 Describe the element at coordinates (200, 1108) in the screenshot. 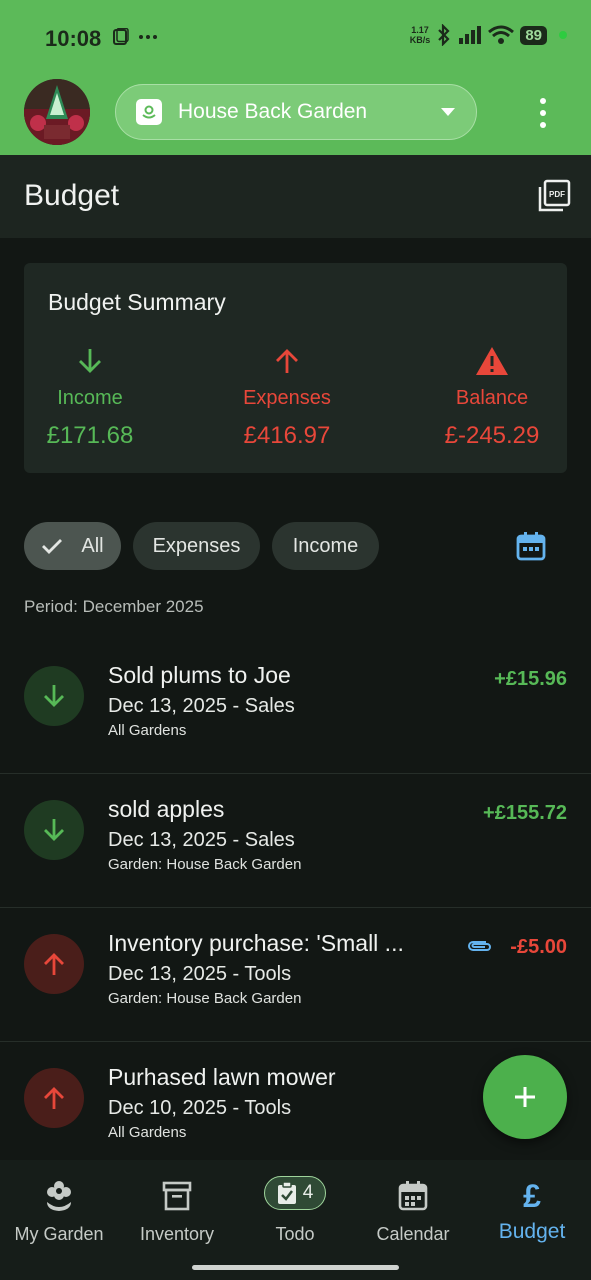

I see `transaction-date-category: Dec 10, 2025 - Tools` at that location.